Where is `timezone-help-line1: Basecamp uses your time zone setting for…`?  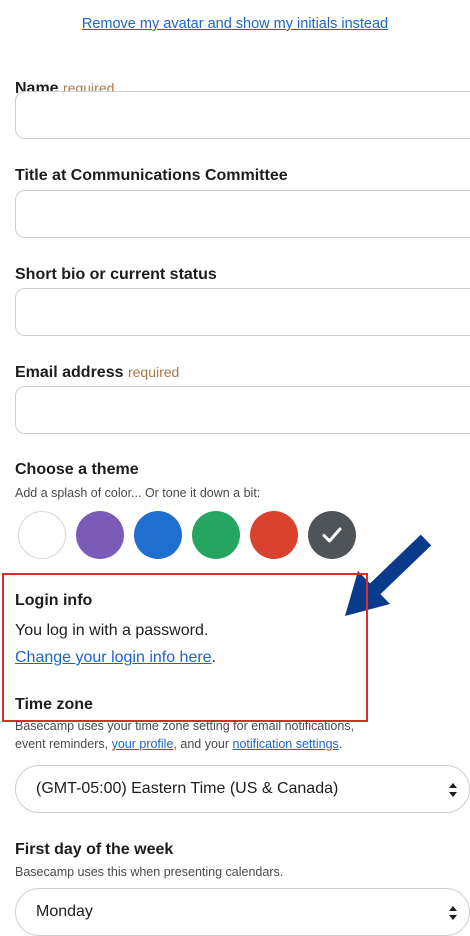 timezone-help-line1: Basecamp uses your time zone setting for… is located at coordinates (185, 726).